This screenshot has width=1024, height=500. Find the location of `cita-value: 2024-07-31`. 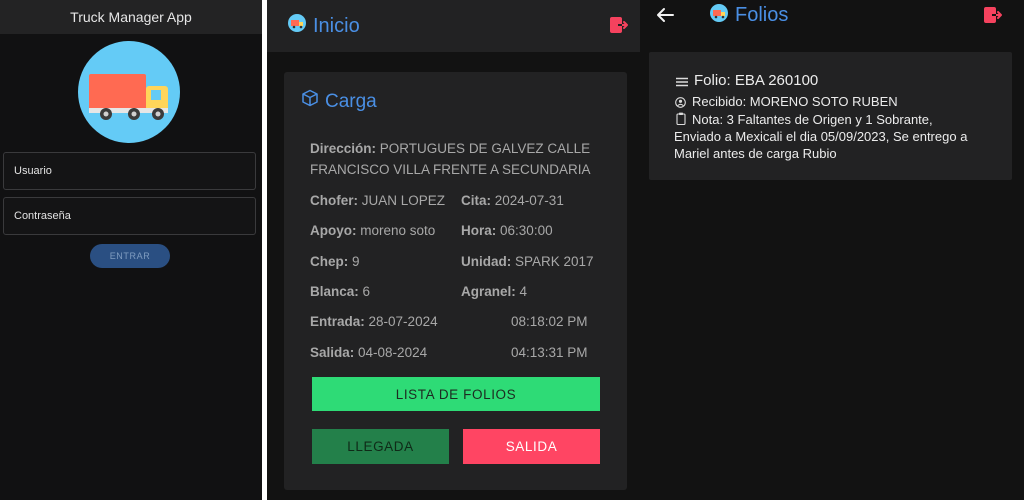

cita-value: 2024-07-31 is located at coordinates (529, 200).